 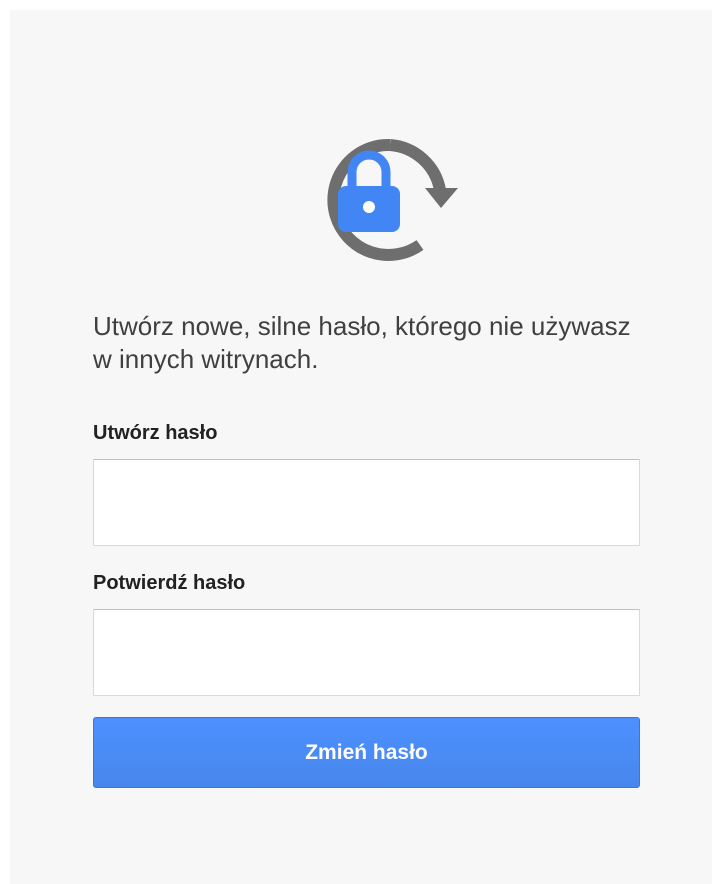 What do you see at coordinates (366, 502) in the screenshot?
I see `create-password-input` at bounding box center [366, 502].